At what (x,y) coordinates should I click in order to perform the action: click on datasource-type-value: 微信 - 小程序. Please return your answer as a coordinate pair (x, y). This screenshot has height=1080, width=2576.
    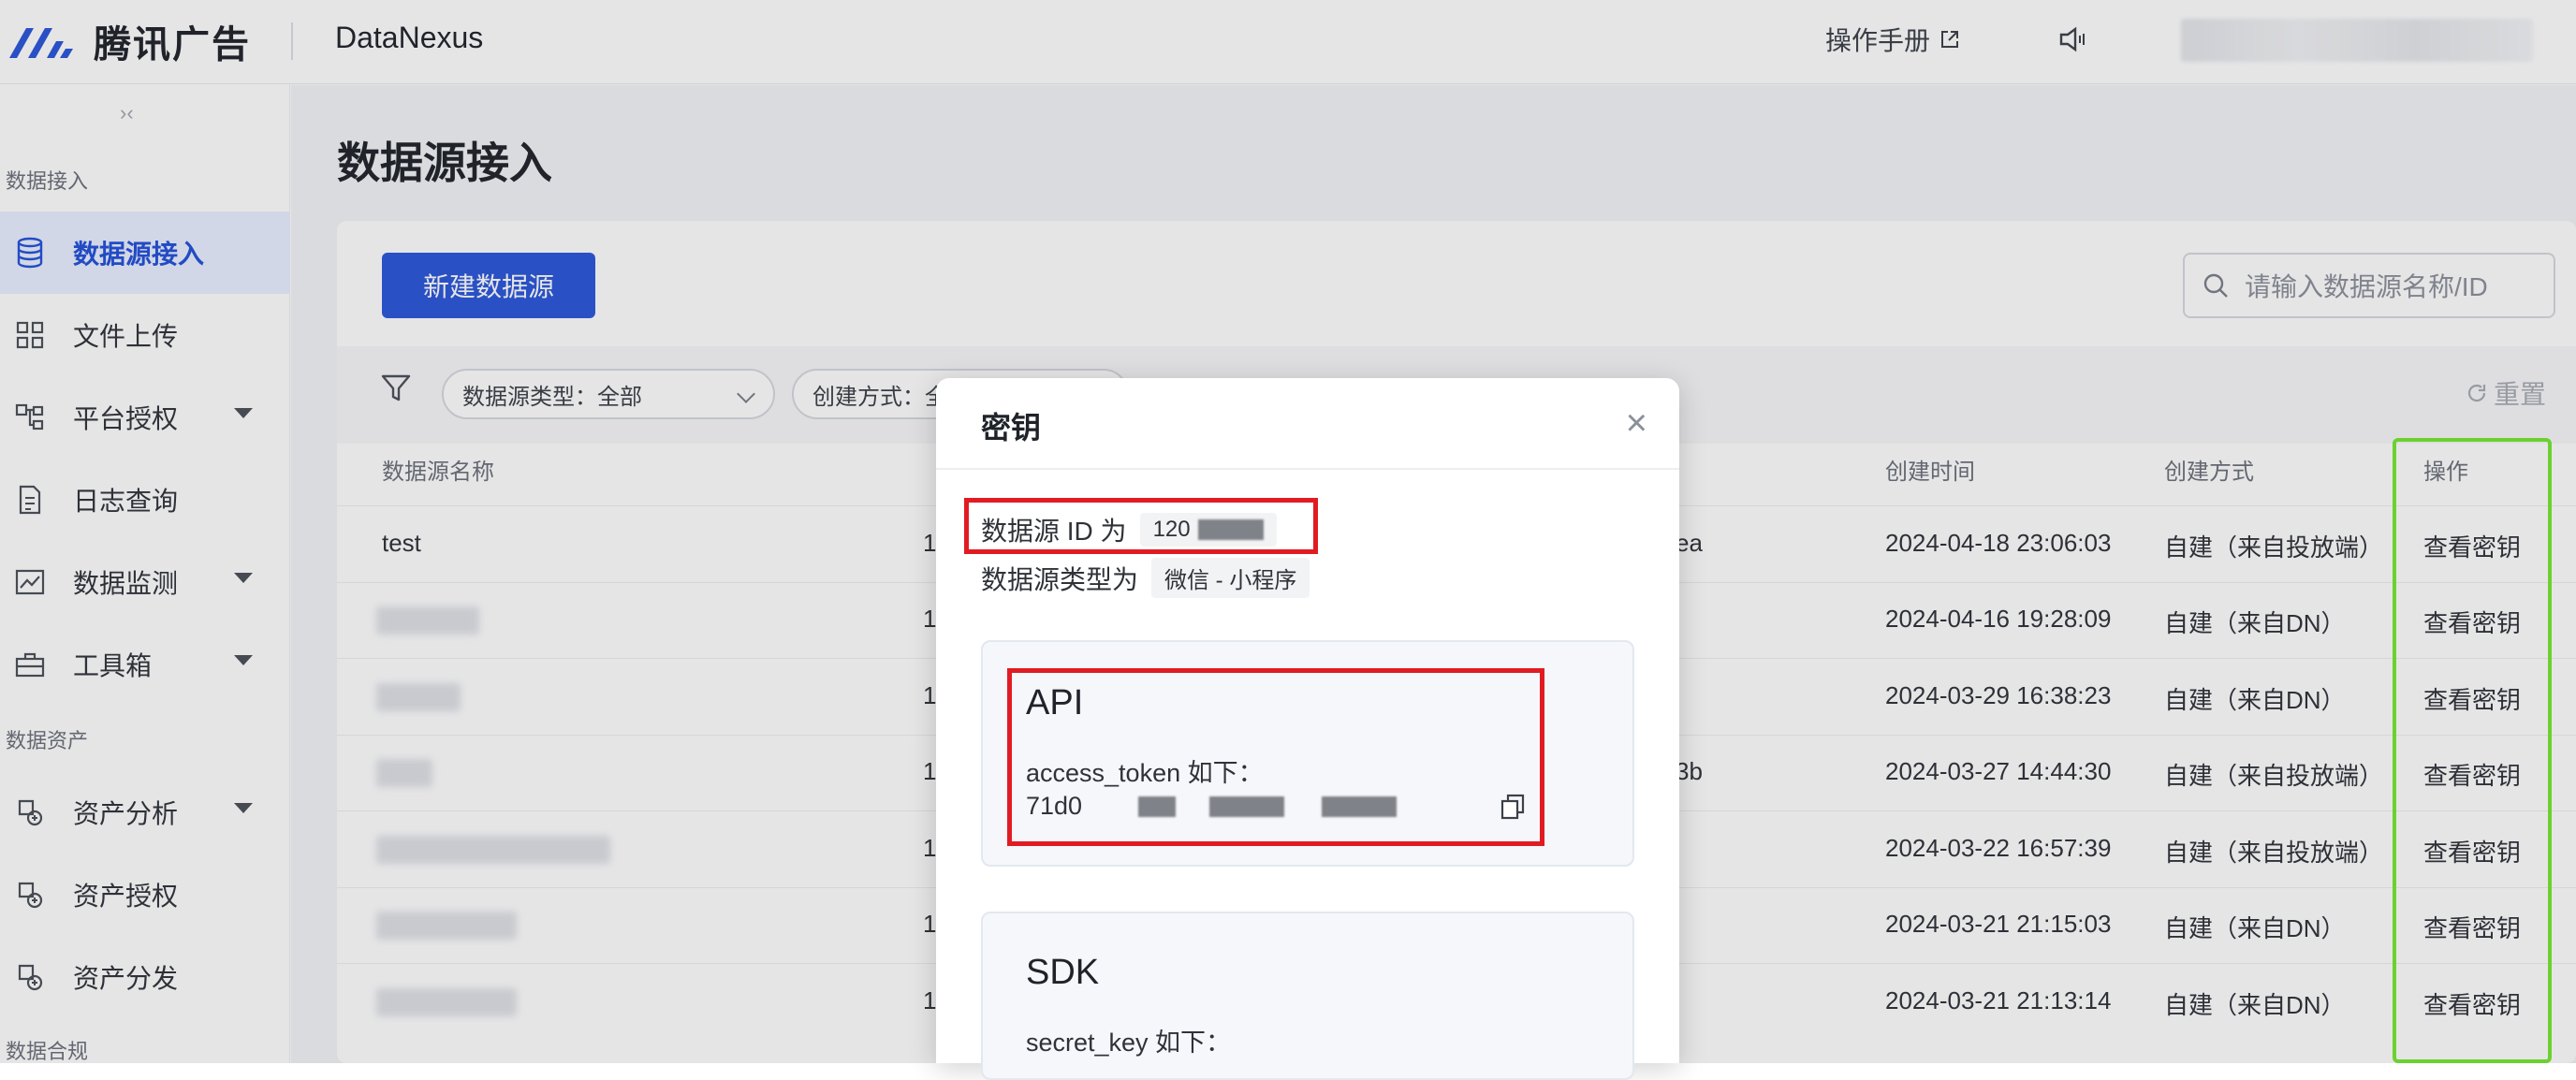
    Looking at the image, I should click on (1230, 578).